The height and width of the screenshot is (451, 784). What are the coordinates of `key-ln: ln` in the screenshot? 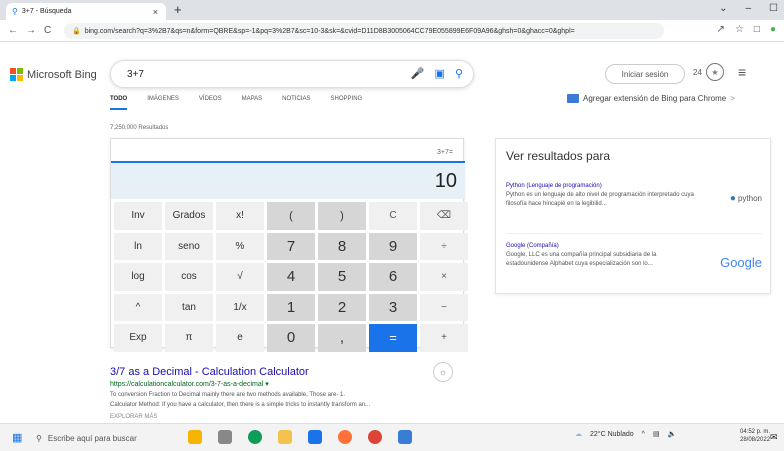 It's located at (138, 246).